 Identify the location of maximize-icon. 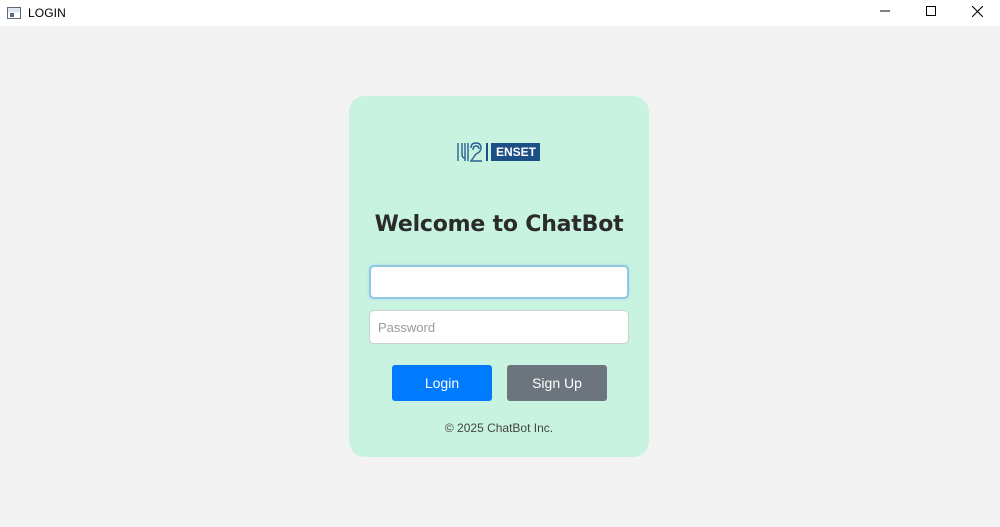
(931, 11).